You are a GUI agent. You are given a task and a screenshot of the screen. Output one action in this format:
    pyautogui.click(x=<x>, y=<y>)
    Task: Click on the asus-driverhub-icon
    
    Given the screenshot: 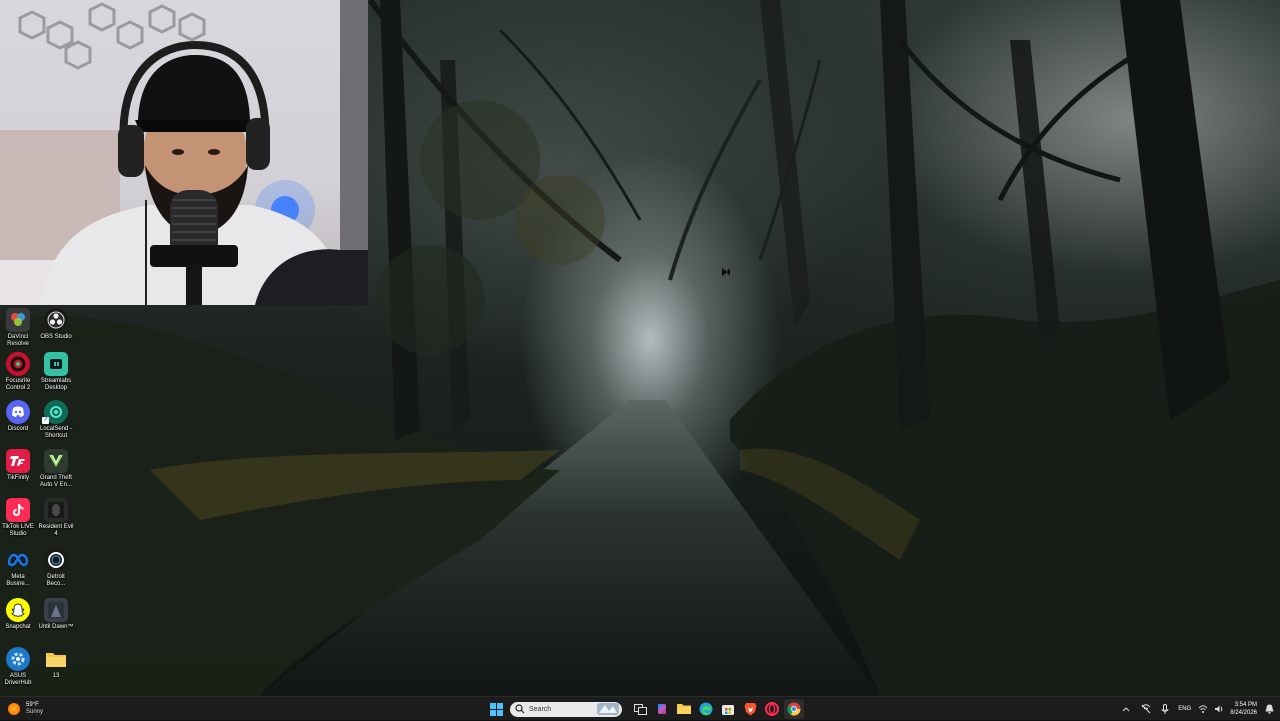 What is the action you would take?
    pyautogui.click(x=18, y=659)
    